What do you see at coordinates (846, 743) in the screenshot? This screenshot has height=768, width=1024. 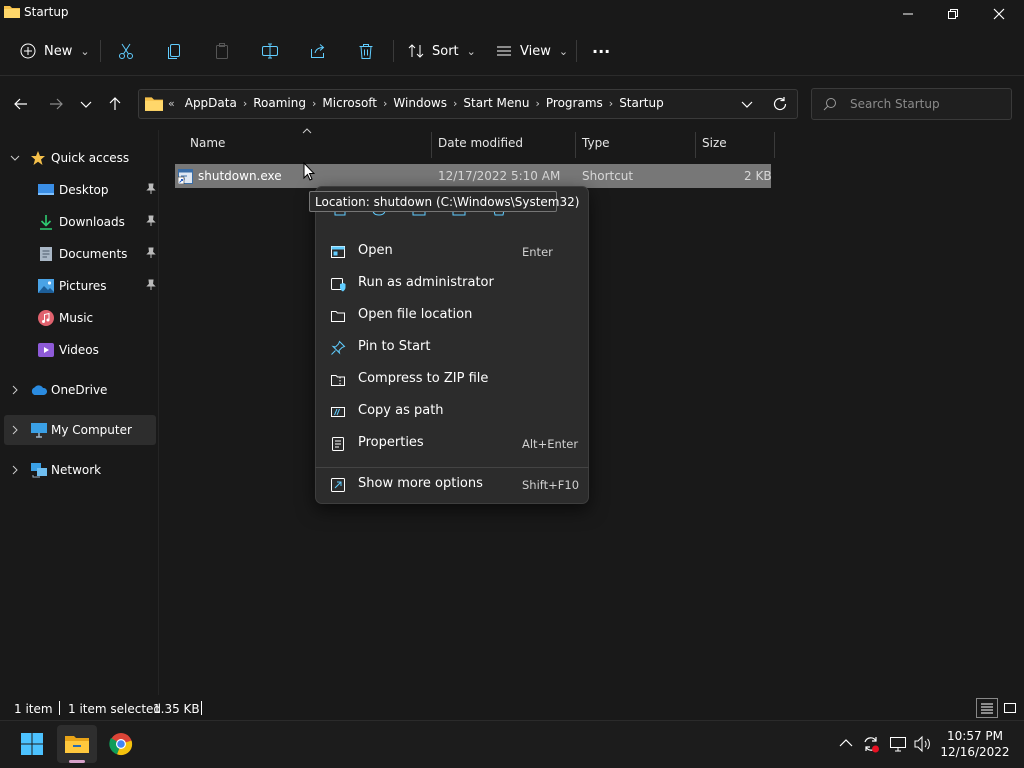 I see `show-hidden-icons-button` at bounding box center [846, 743].